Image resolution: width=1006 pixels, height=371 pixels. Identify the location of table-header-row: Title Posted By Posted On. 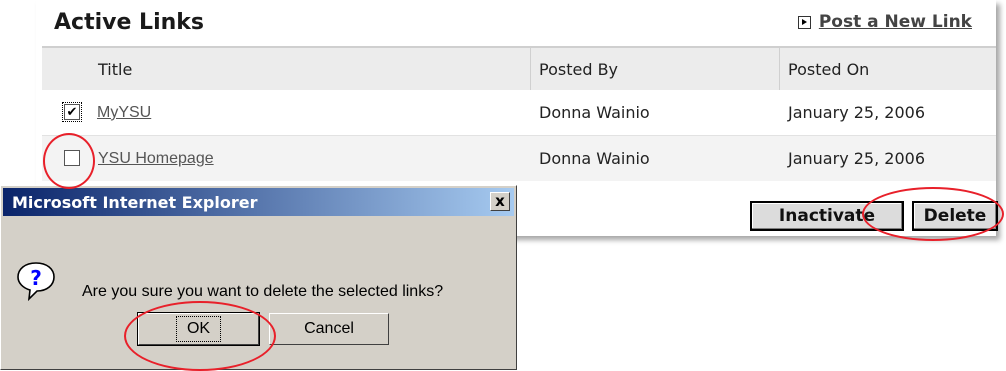
(519, 69).